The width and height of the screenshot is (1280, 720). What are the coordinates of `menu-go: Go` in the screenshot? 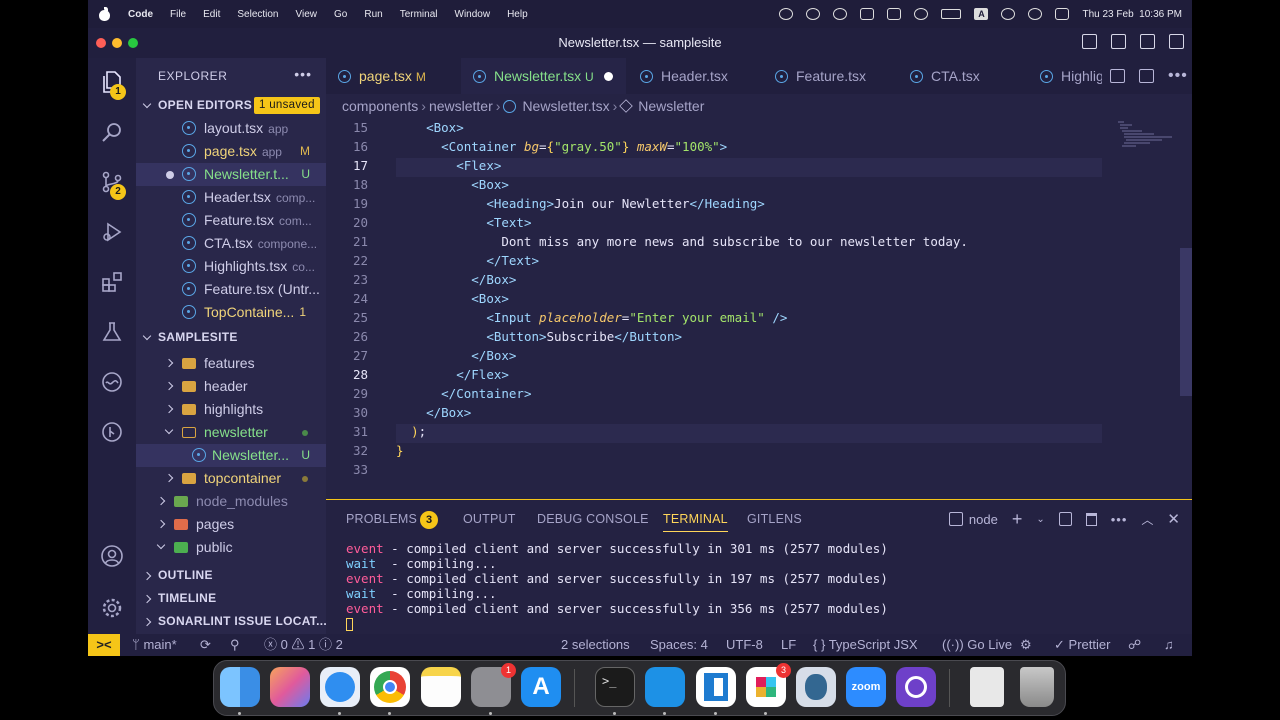 It's located at (340, 14).